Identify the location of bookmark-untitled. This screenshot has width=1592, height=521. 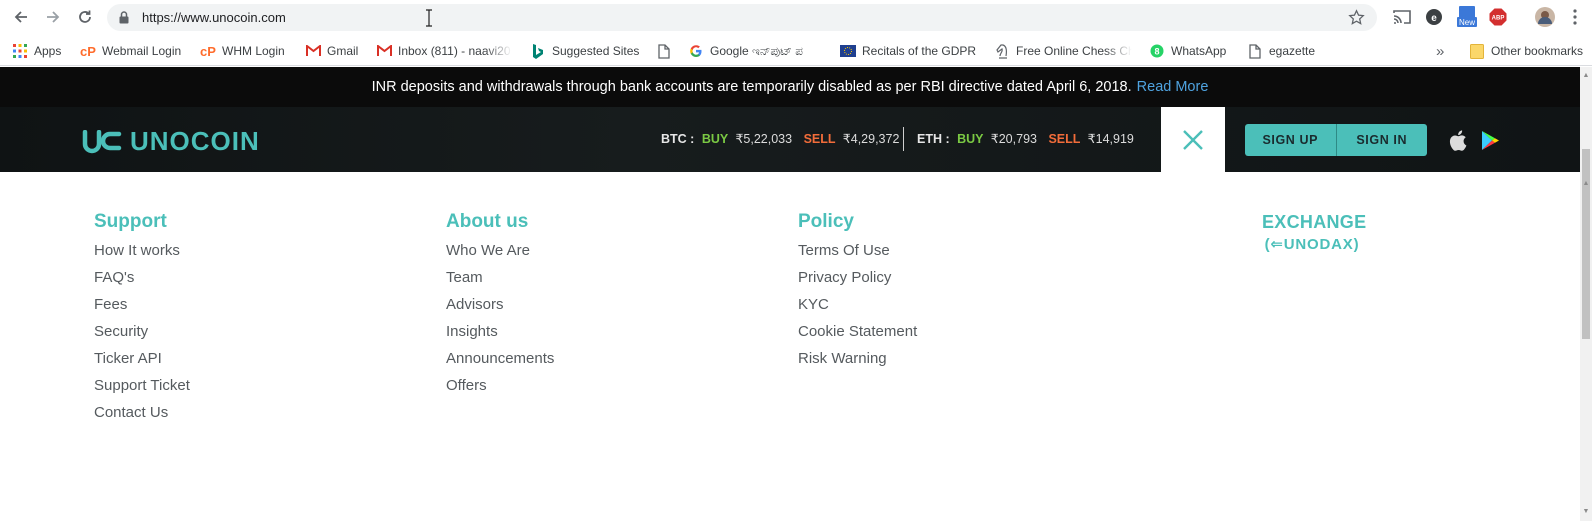
(667, 51).